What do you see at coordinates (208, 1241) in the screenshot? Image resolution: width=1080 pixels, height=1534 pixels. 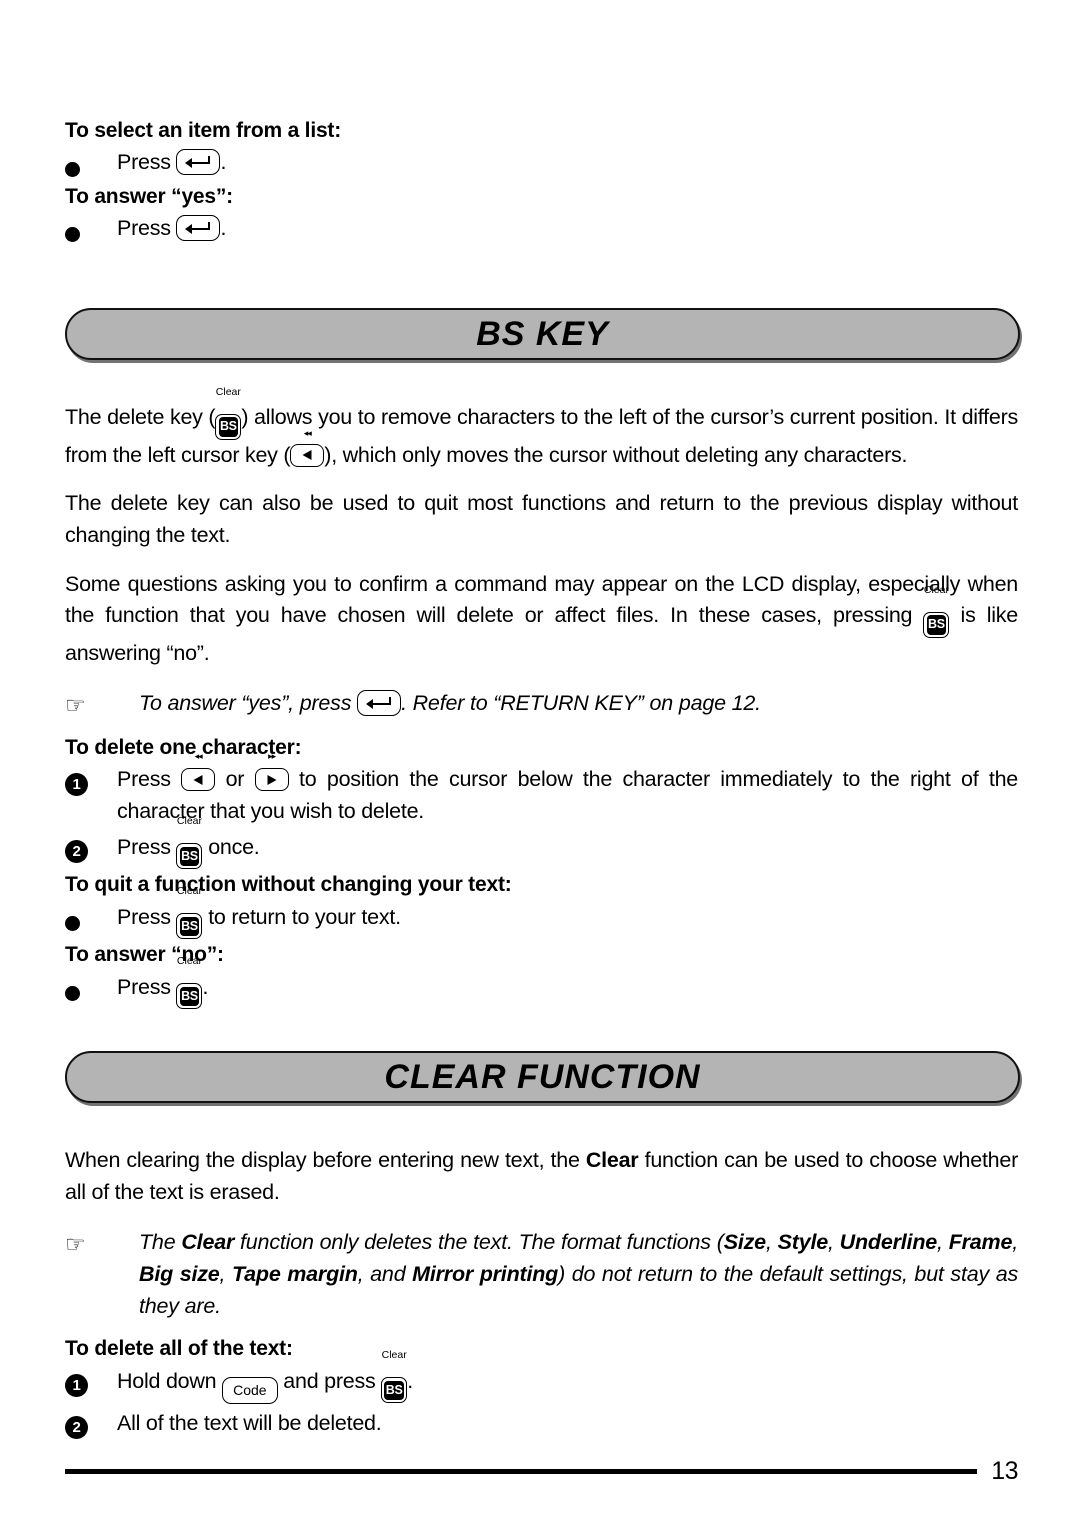 I see `term-clear: Clear` at bounding box center [208, 1241].